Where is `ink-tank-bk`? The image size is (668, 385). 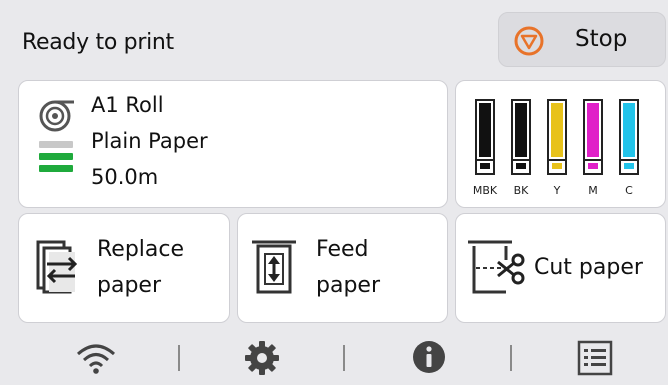
ink-tank-bk is located at coordinates (521, 137).